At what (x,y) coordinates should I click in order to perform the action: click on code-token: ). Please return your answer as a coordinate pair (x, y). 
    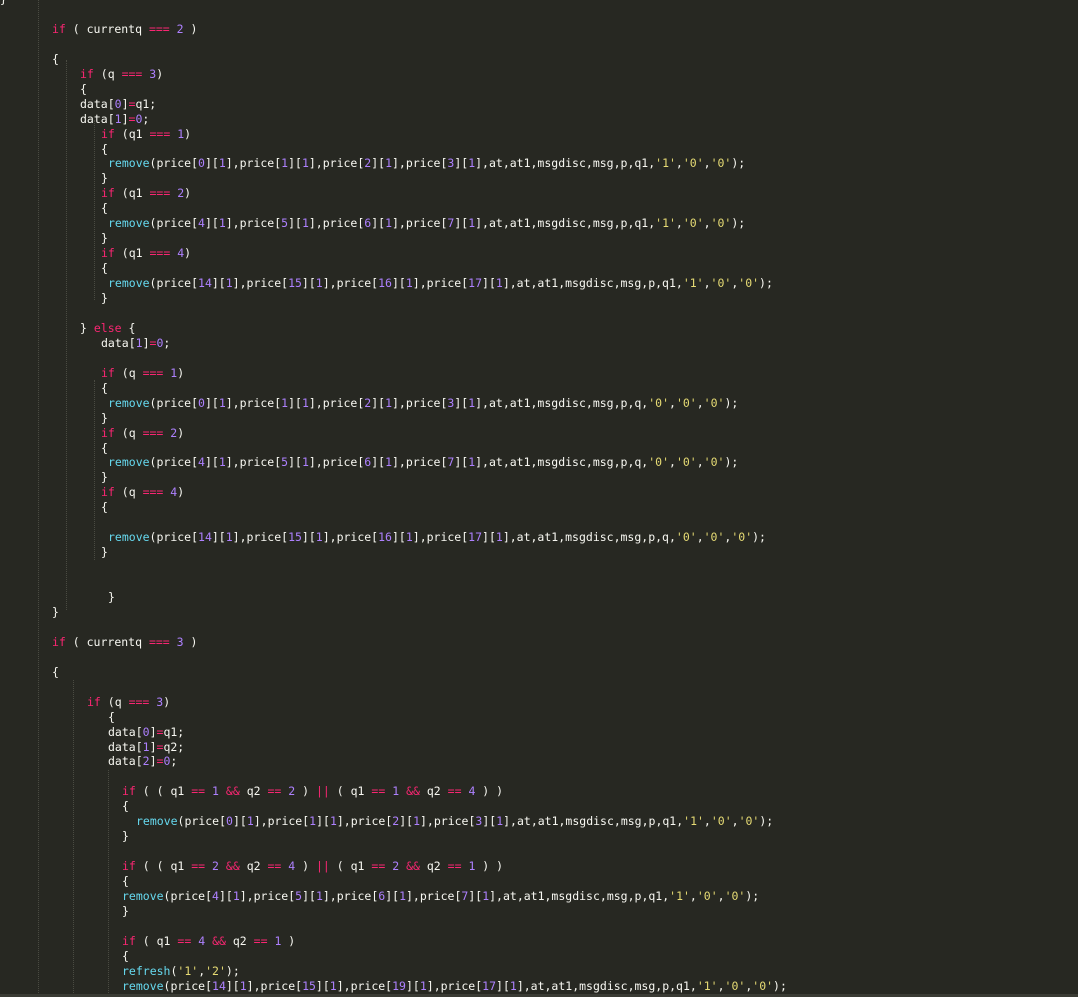
    Looking at the image, I should click on (188, 253).